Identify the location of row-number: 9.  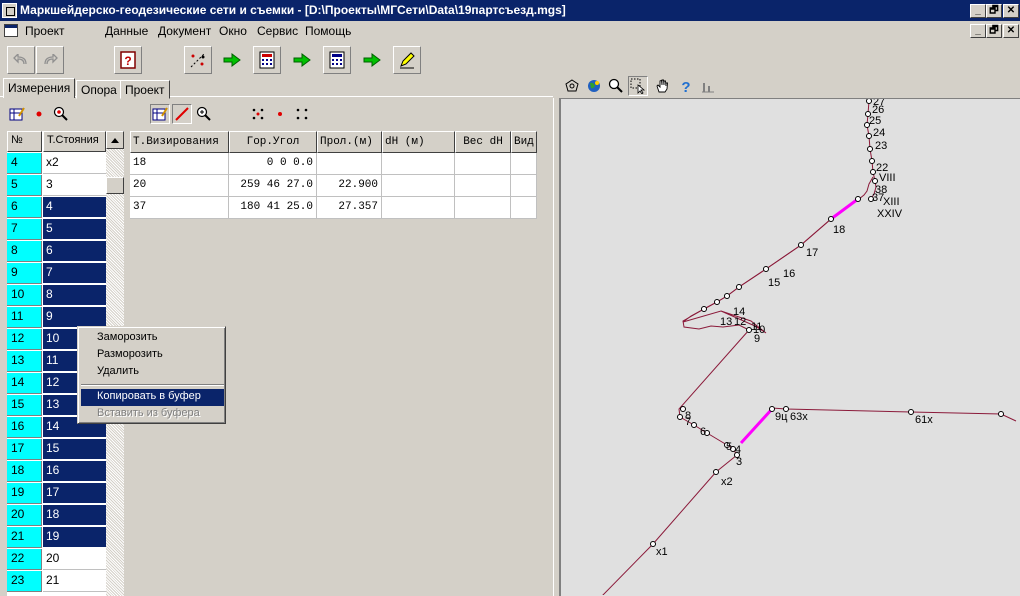
(24, 273).